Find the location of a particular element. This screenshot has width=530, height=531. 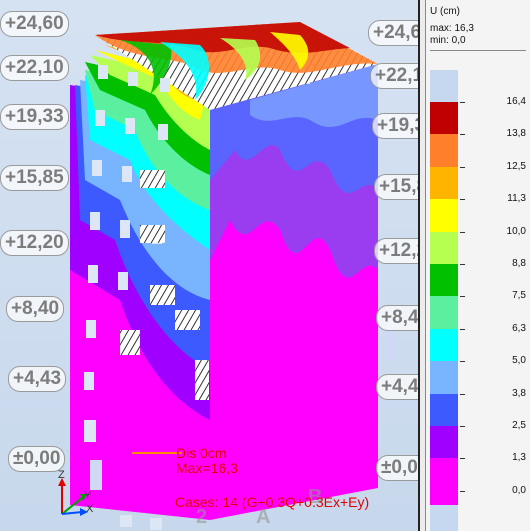

legend-max: max: 16,3 is located at coordinates (452, 28).